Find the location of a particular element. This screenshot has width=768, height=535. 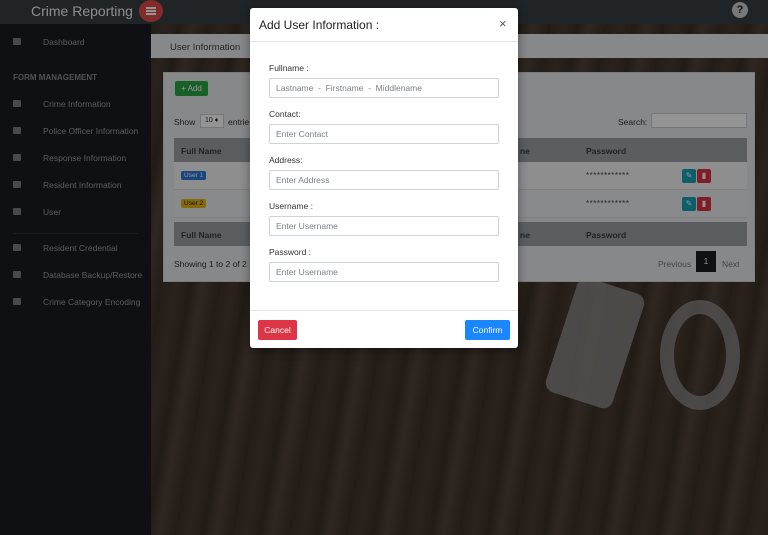

close-icon: × is located at coordinates (503, 23).